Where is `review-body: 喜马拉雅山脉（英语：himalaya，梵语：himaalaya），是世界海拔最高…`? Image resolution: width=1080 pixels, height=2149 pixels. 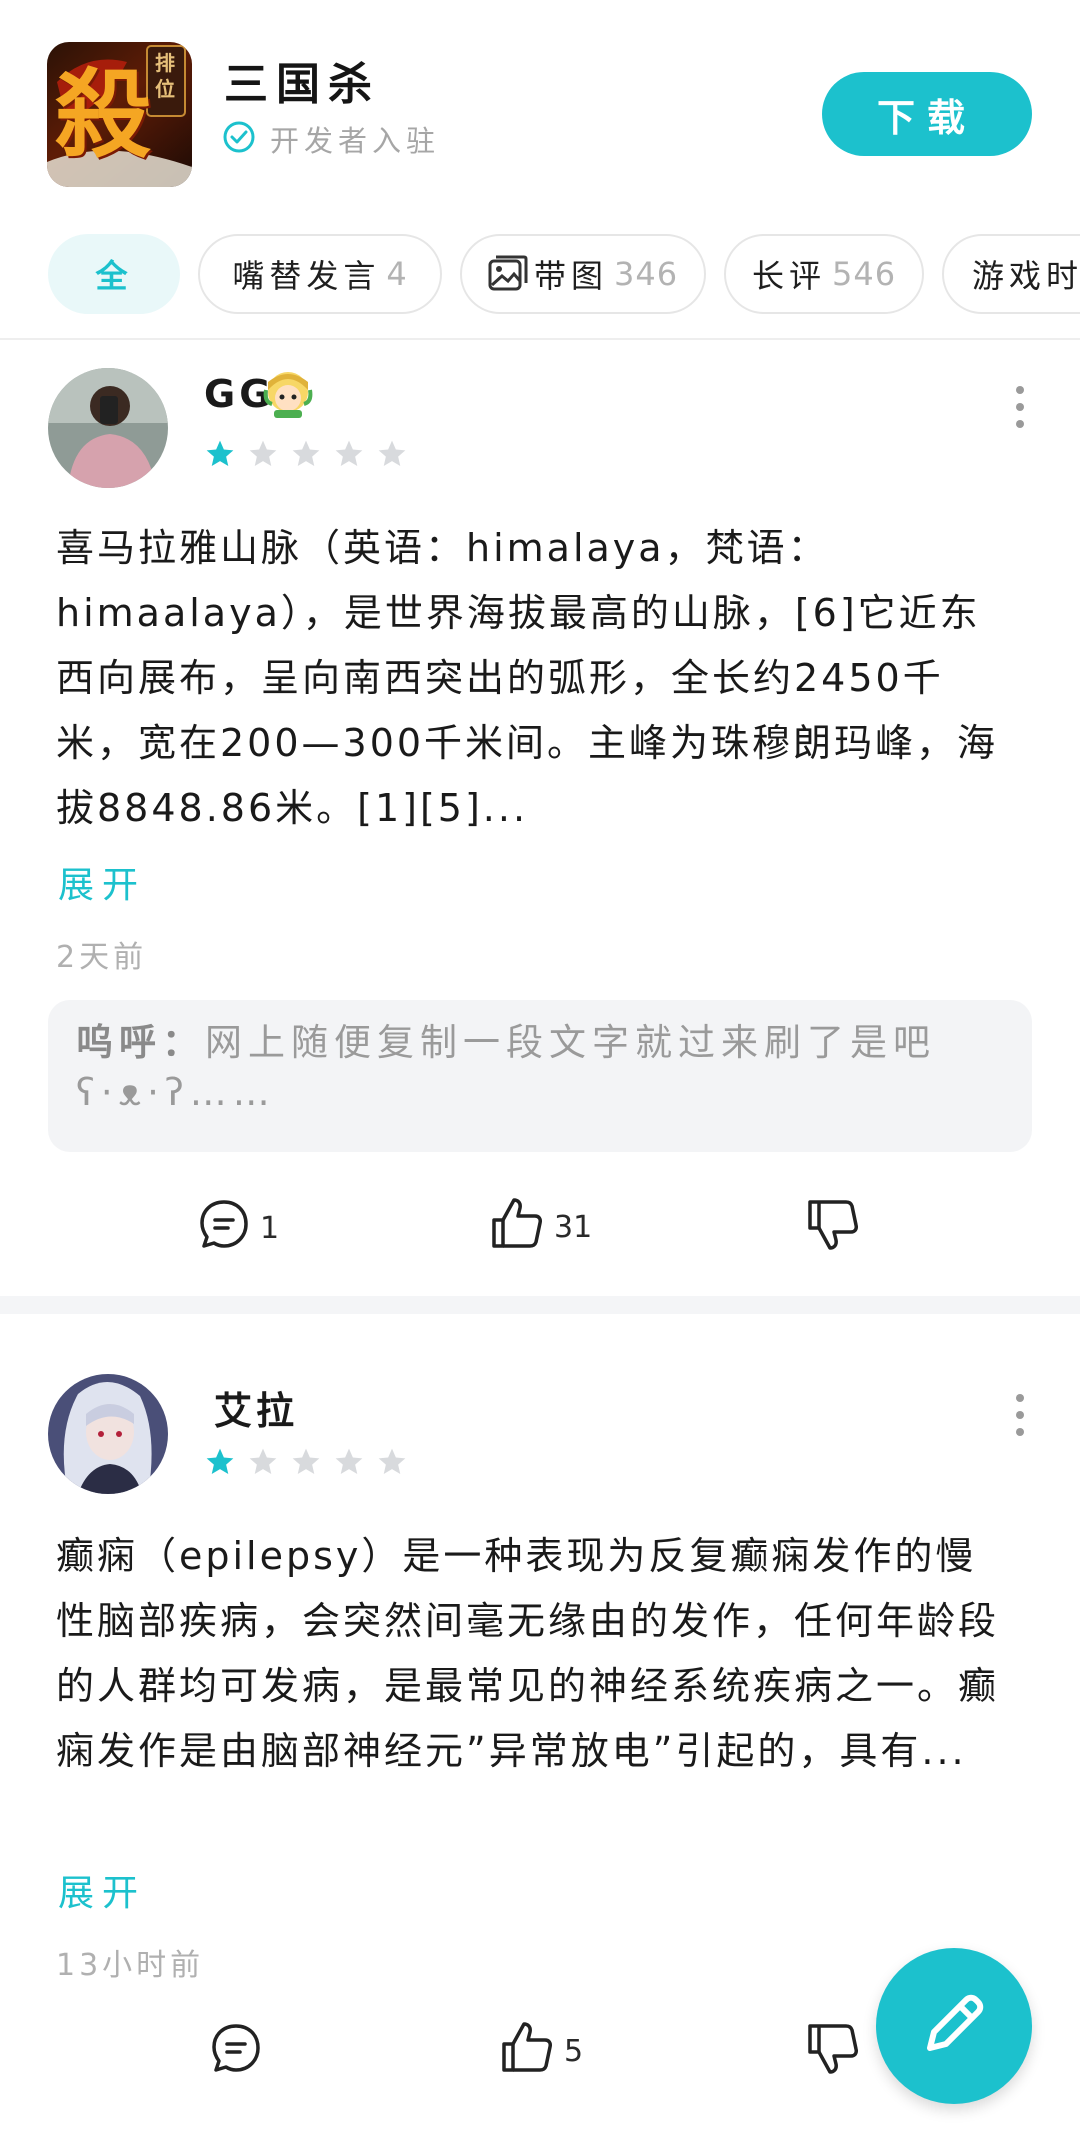 review-body: 喜马拉雅山脉（英语：himalaya，梵语：himaalaya），是世界海拔最高… is located at coordinates (536, 678).